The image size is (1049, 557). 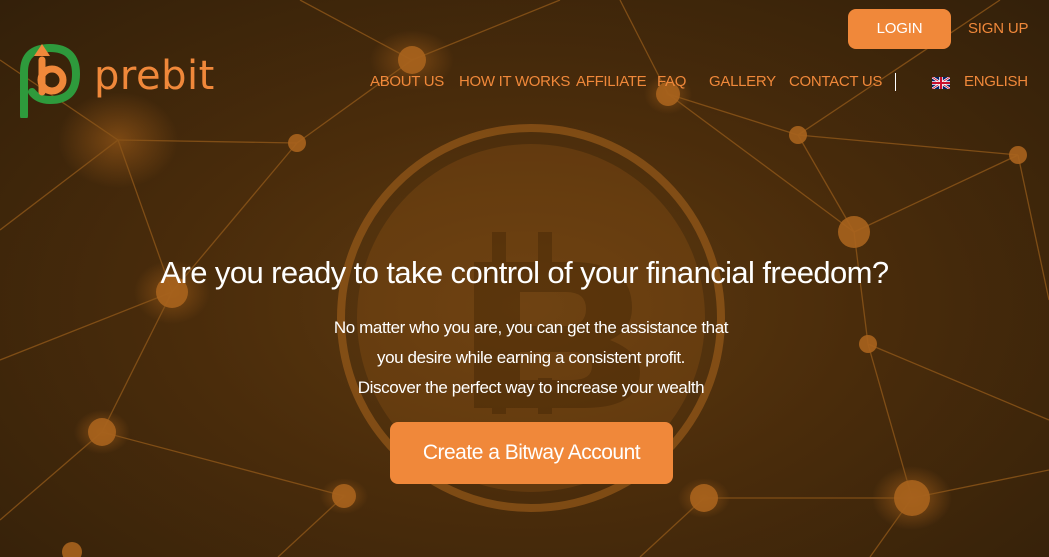 I want to click on sign-up-link: SIGN UP, so click(x=998, y=29).